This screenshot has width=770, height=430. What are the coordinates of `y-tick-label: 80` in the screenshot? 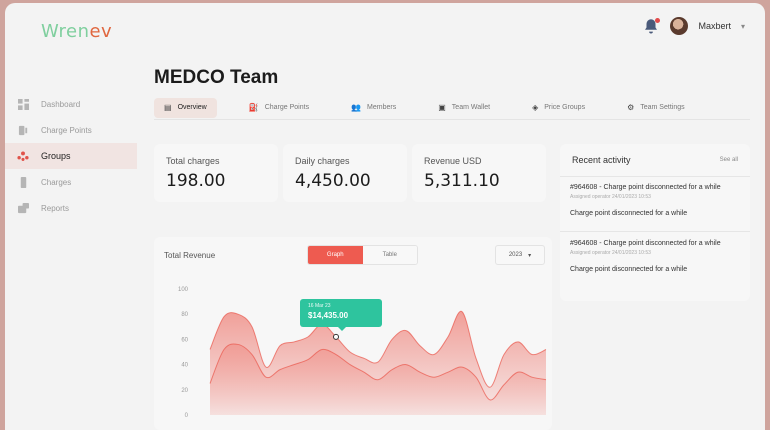 It's located at (184, 315).